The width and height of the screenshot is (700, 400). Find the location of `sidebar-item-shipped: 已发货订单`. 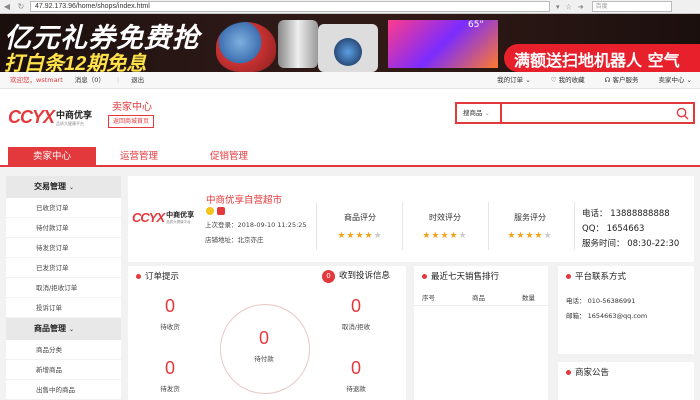

sidebar-item-shipped: 已发货订单 is located at coordinates (63, 268).